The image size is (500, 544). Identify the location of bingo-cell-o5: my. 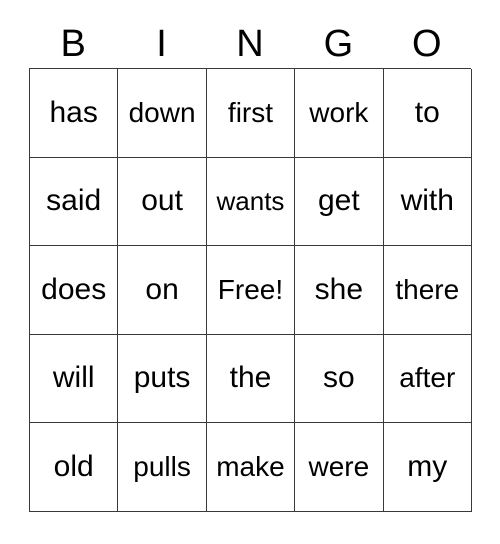
(427, 467).